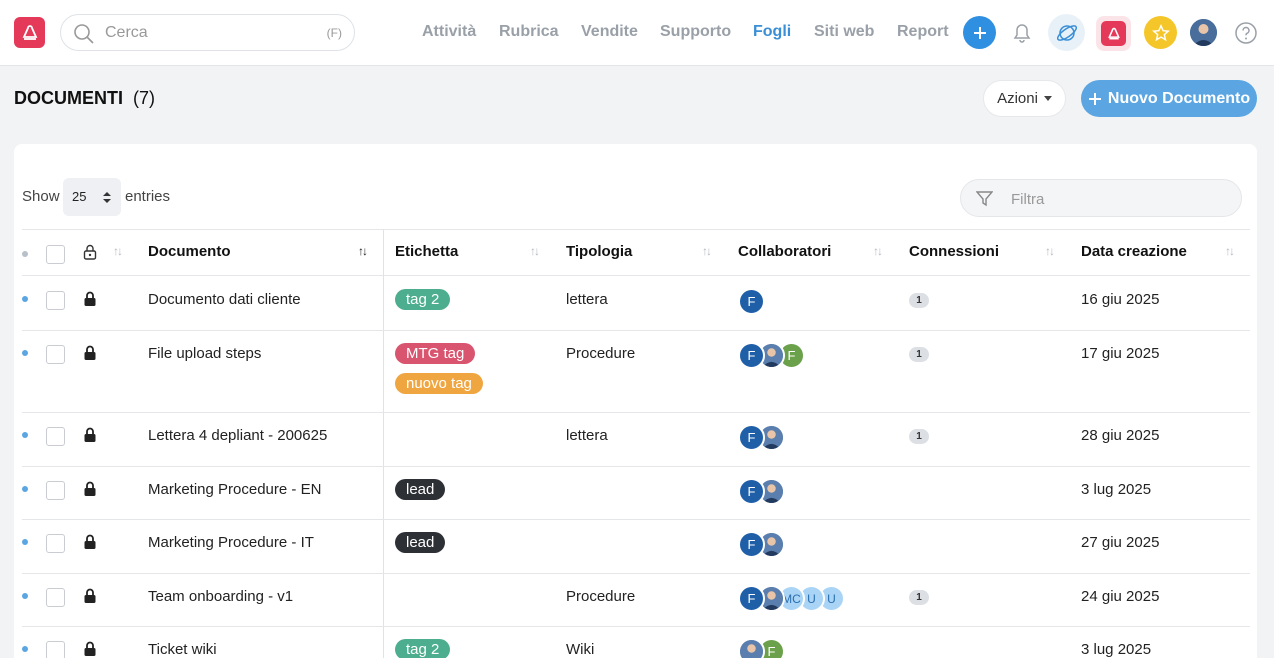  Describe the element at coordinates (148, 196) in the screenshot. I see `entries-label: entries` at that location.